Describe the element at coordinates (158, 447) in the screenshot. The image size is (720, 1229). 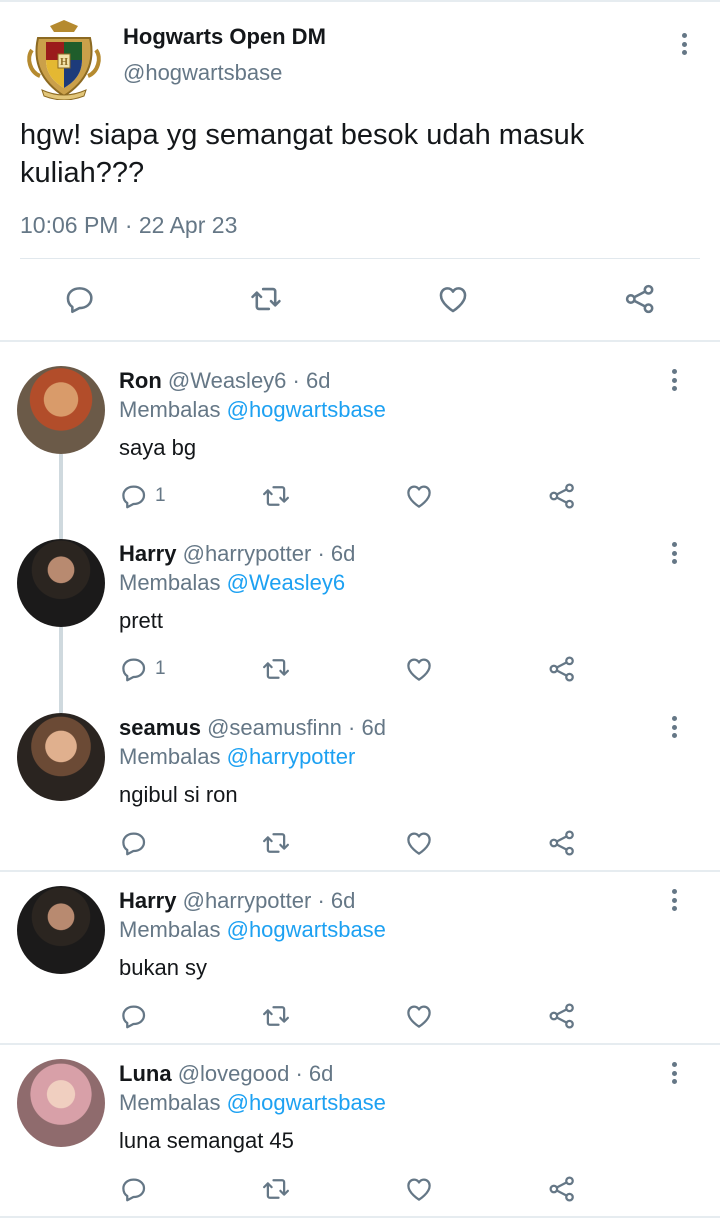
I see `reply-text: saya bg` at that location.